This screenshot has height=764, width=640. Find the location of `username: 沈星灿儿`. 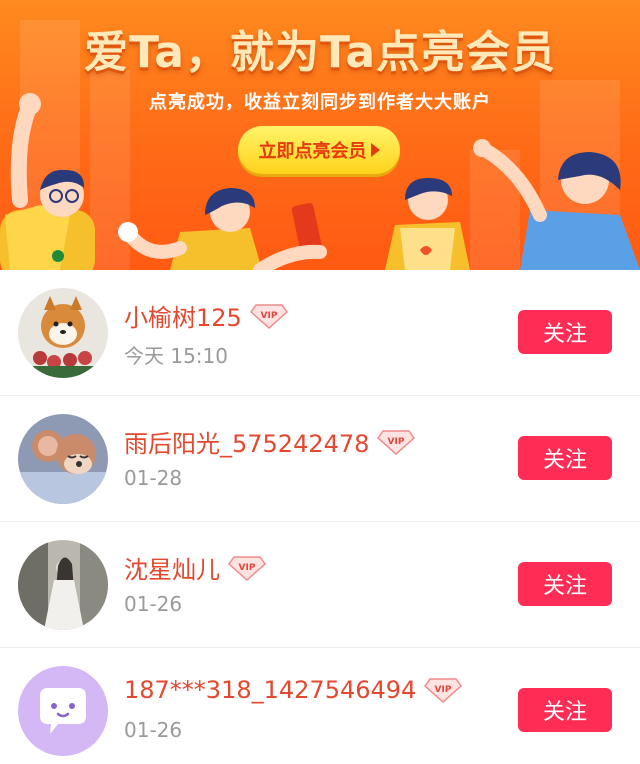

username: 沈星灿儿 is located at coordinates (172, 567).